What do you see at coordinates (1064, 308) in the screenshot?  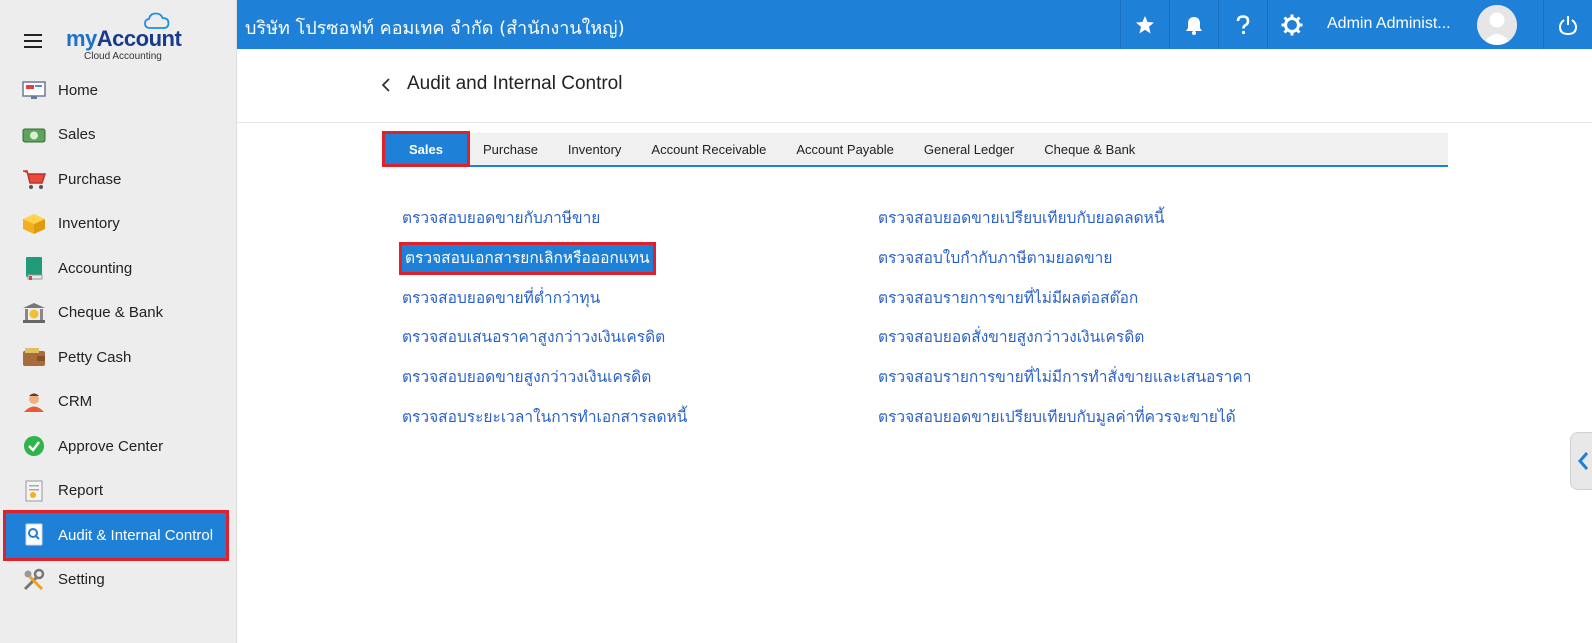 I see `audit-link: ตรวจสอบรายการขายที่ไม่มีผลต่อสต๊อก` at bounding box center [1064, 308].